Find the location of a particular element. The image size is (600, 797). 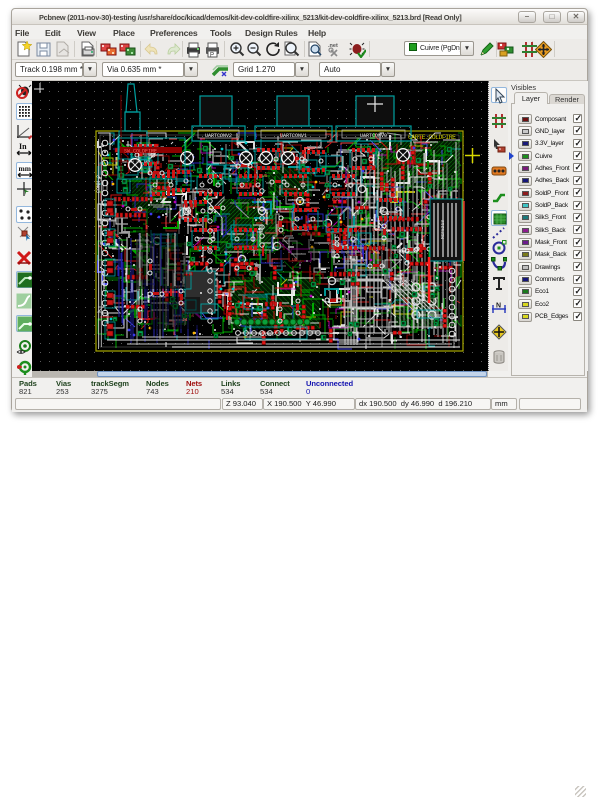

svg-text: MCF5213 is located at coordinates (443, 229).